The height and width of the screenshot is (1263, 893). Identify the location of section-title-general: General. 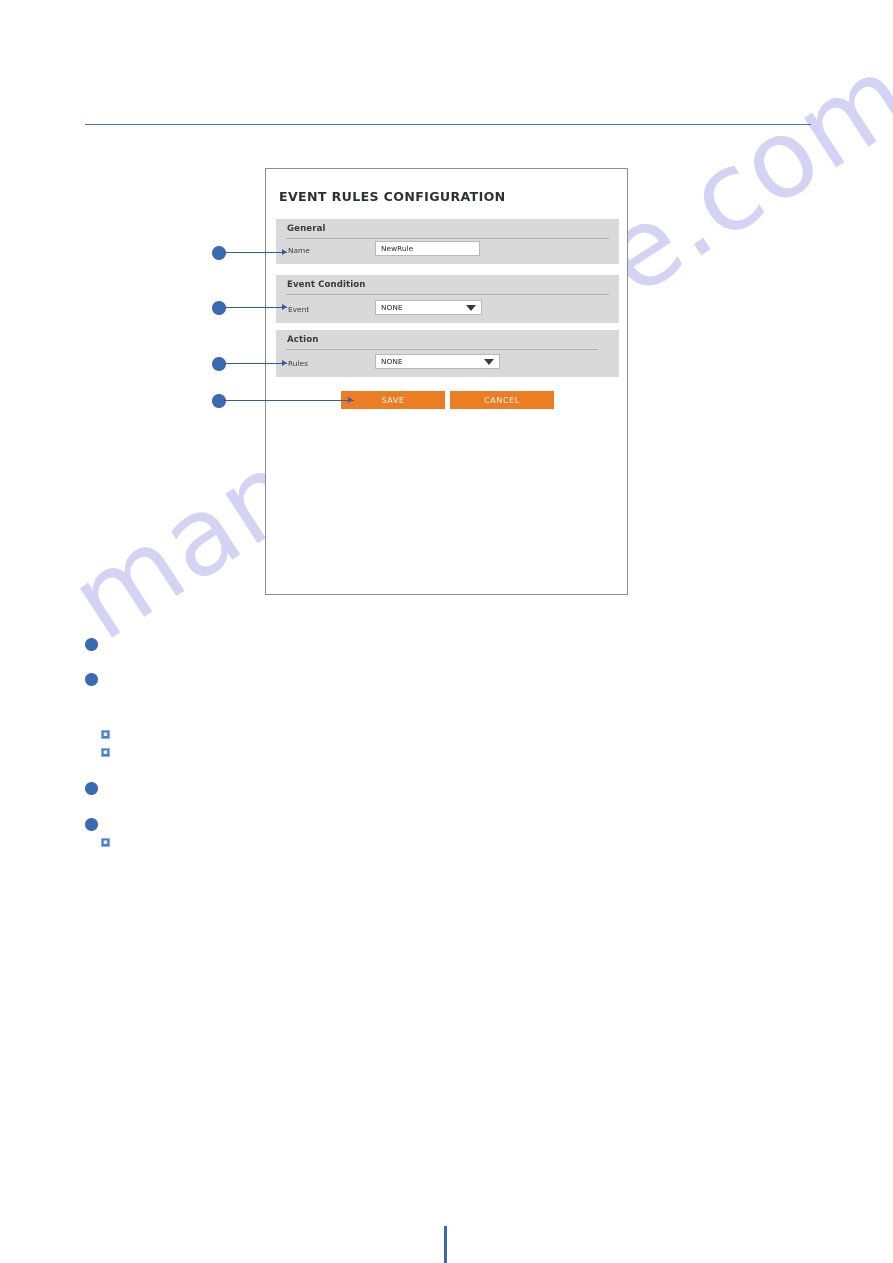
(306, 229).